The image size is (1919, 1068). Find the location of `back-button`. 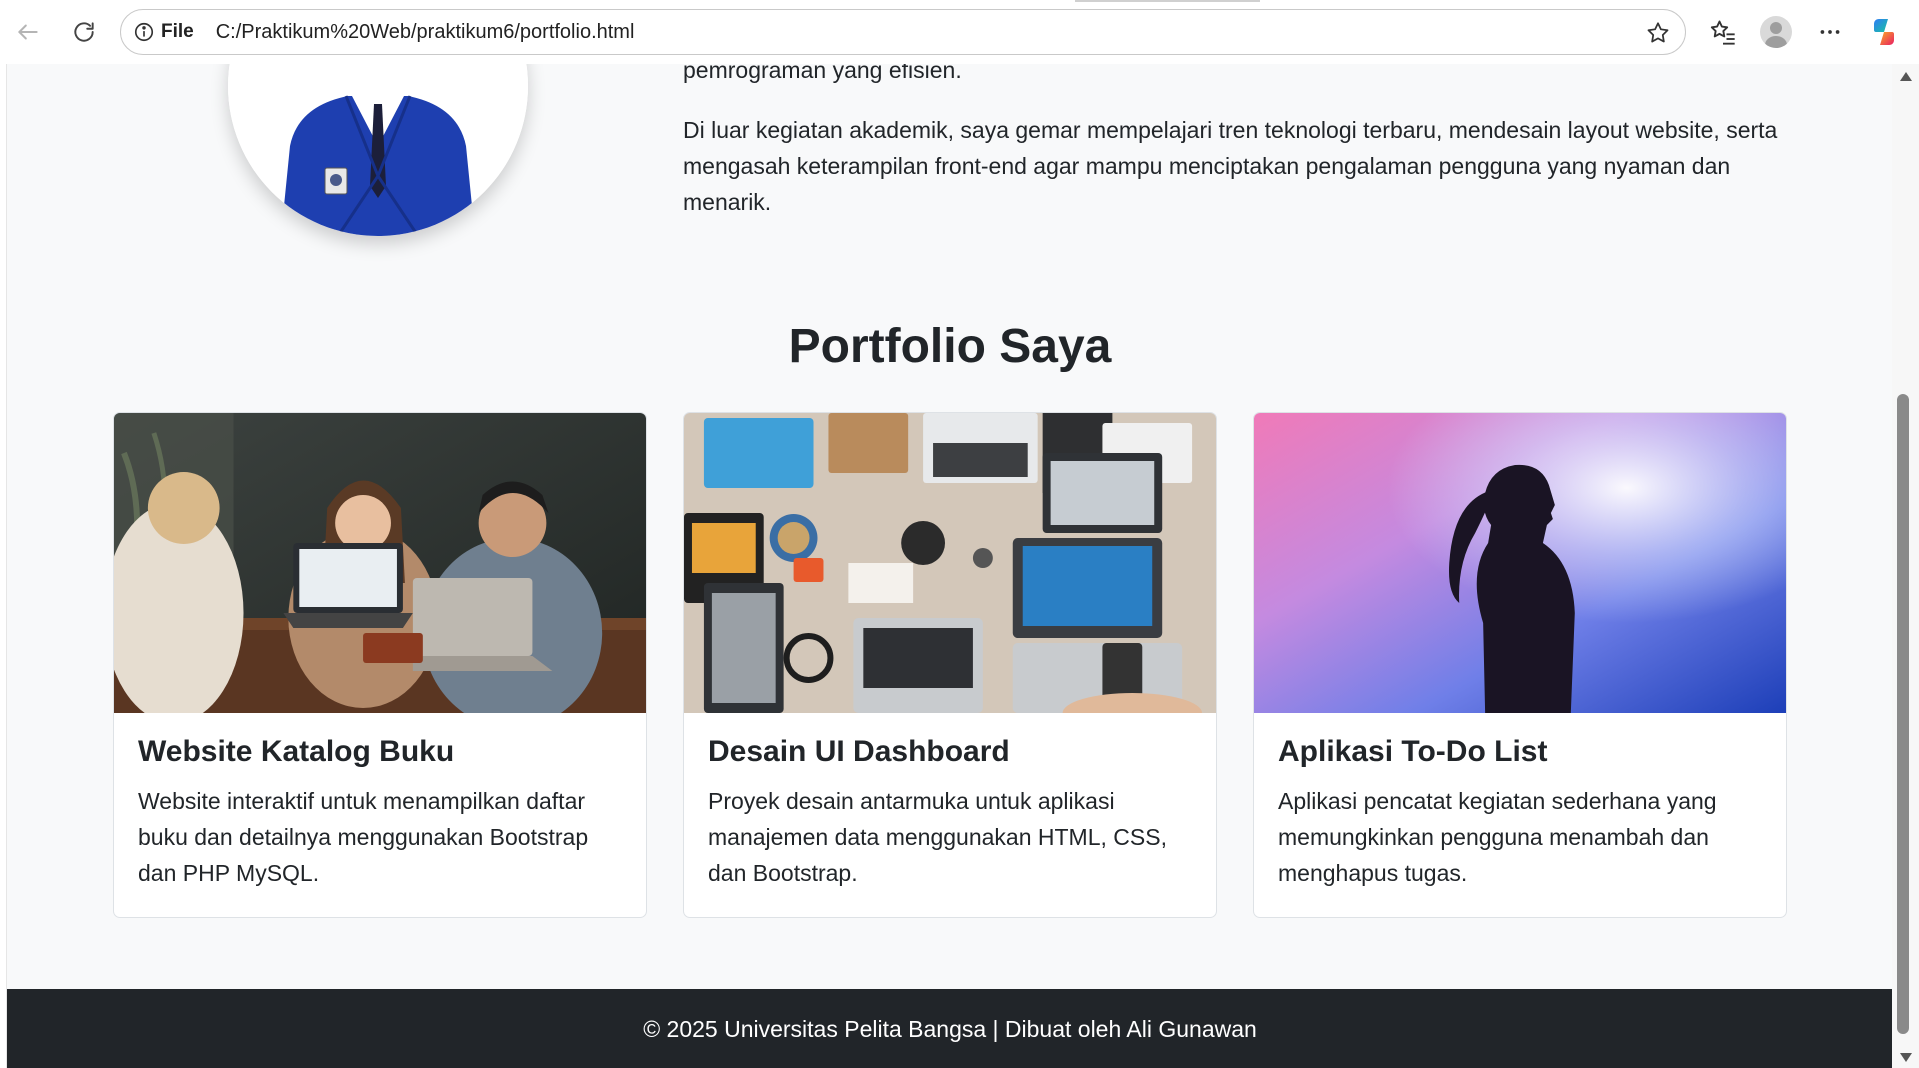

back-button is located at coordinates (28, 32).